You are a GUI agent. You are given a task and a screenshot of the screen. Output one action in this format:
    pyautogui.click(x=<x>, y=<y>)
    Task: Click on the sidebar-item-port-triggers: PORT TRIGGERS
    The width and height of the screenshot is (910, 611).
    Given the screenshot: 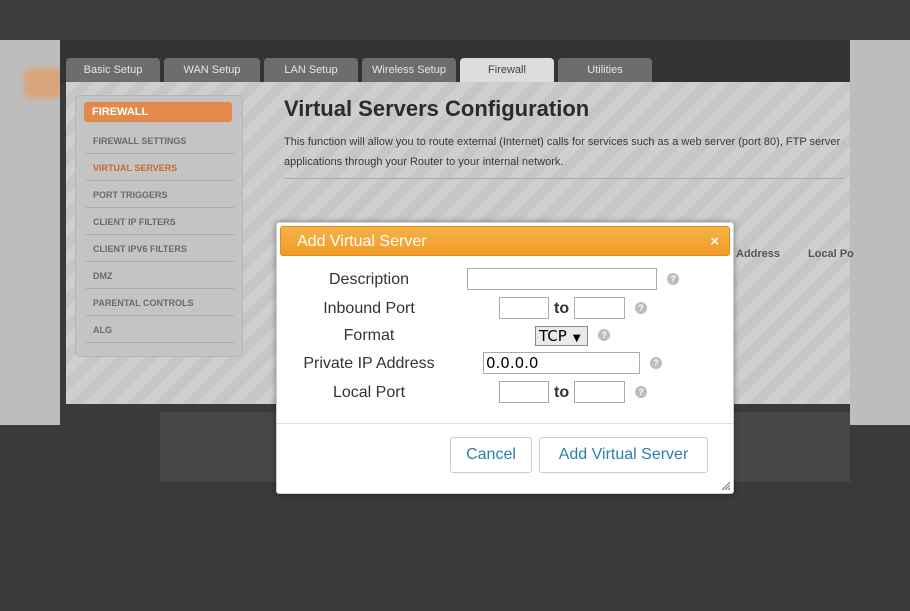 What is the action you would take?
    pyautogui.click(x=160, y=195)
    